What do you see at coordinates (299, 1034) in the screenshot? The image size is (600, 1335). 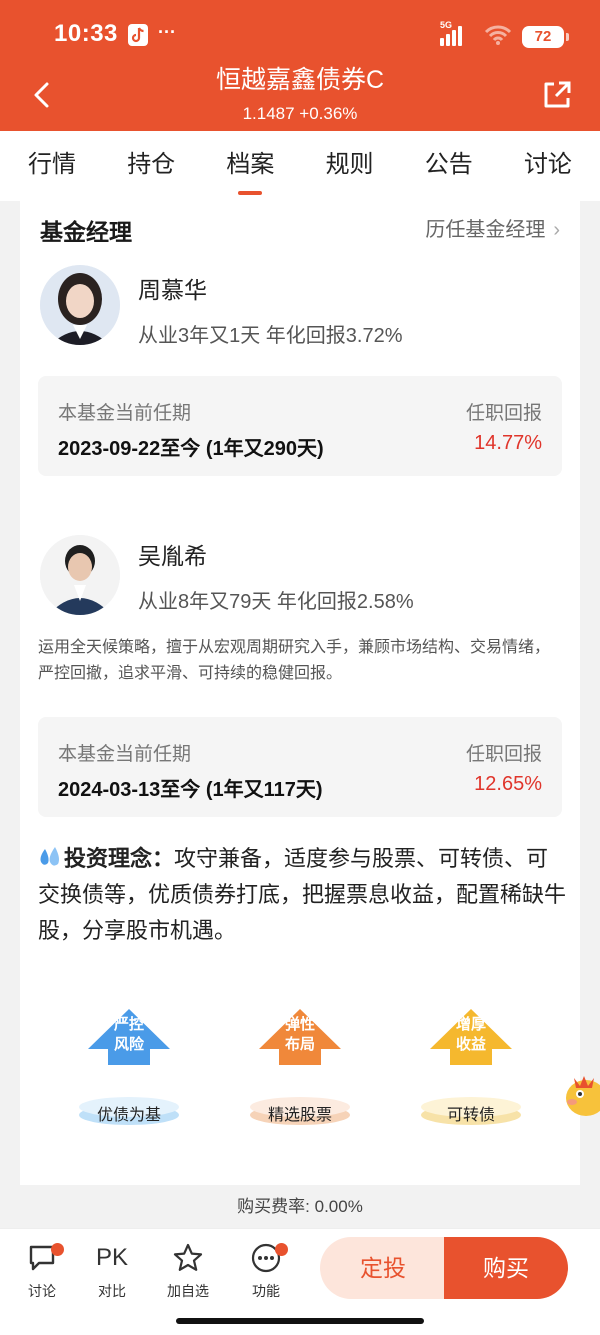 I see `arrow-inner-text: 弹性布局` at bounding box center [299, 1034].